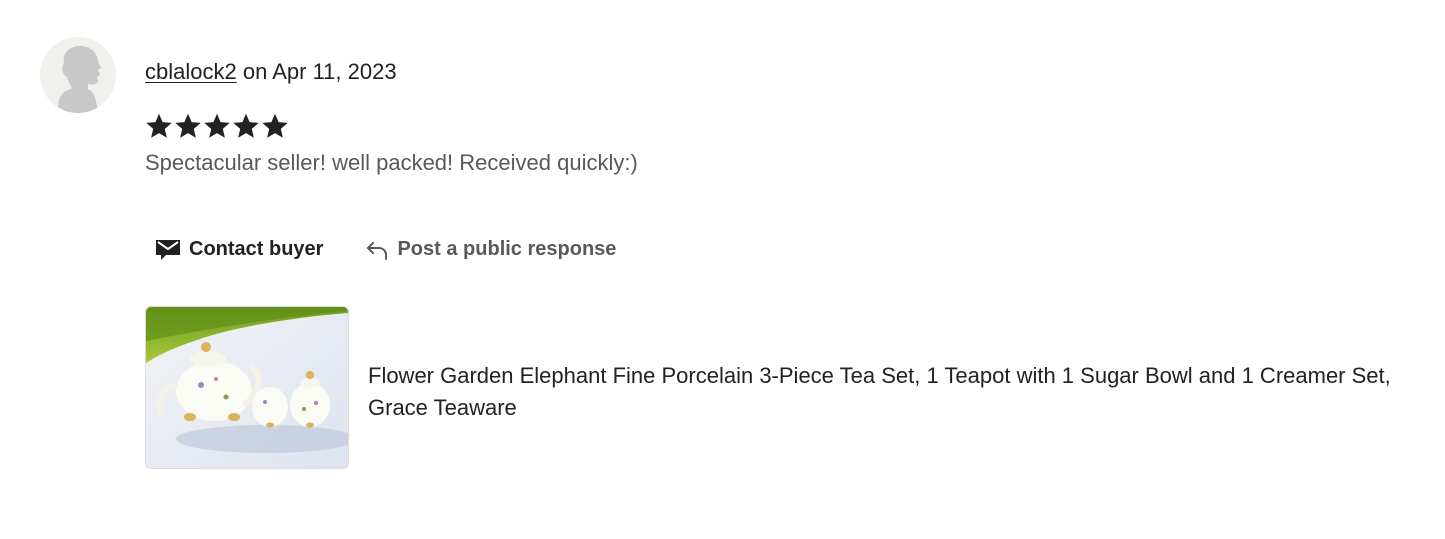 The width and height of the screenshot is (1445, 539). I want to click on star-rating, so click(217, 127).